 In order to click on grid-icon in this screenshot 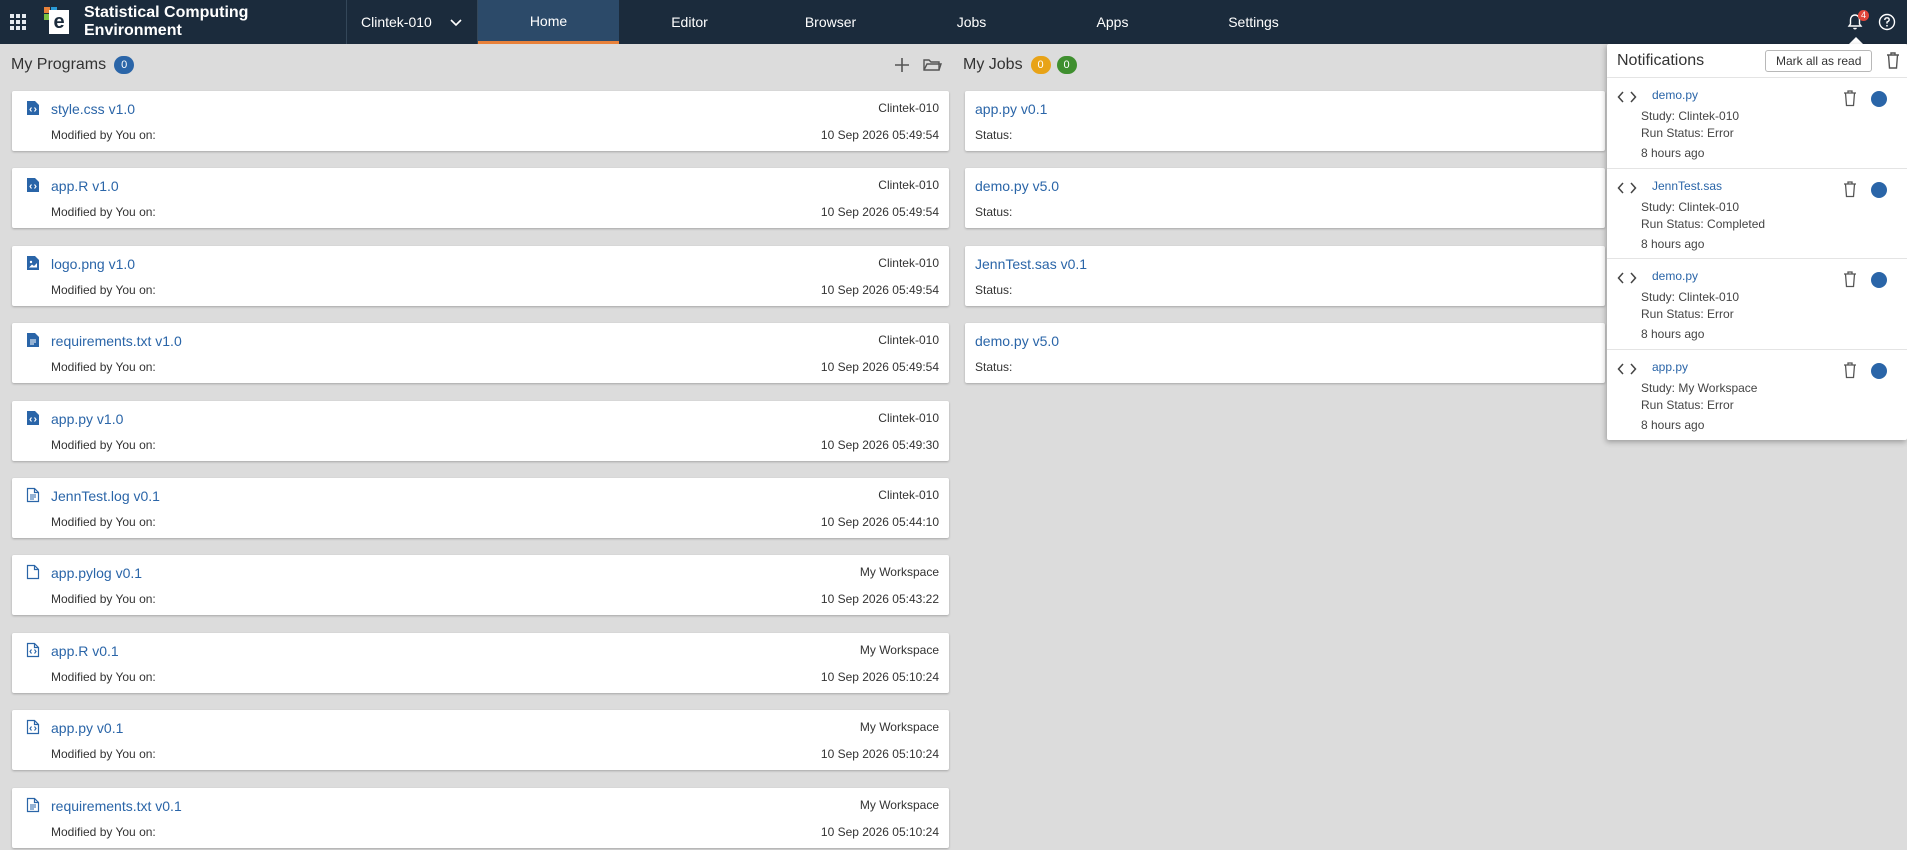, I will do `click(18, 22)`.